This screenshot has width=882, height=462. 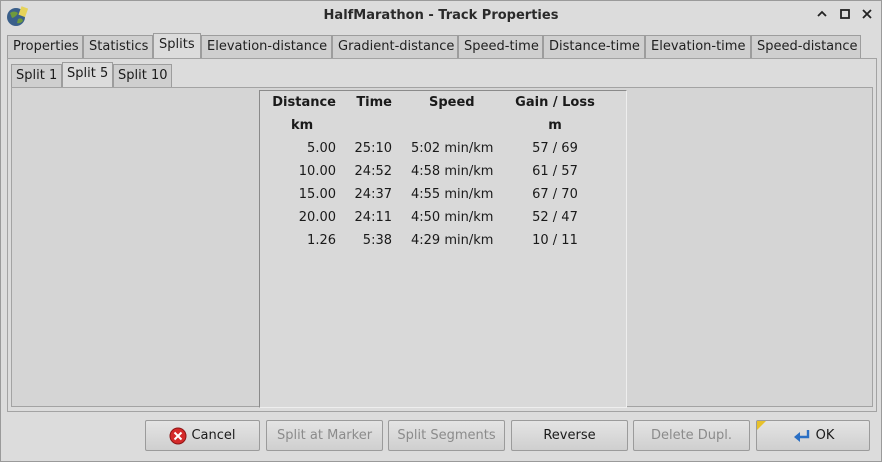 What do you see at coordinates (500, 46) in the screenshot?
I see `tab-speed-time: Speed-time` at bounding box center [500, 46].